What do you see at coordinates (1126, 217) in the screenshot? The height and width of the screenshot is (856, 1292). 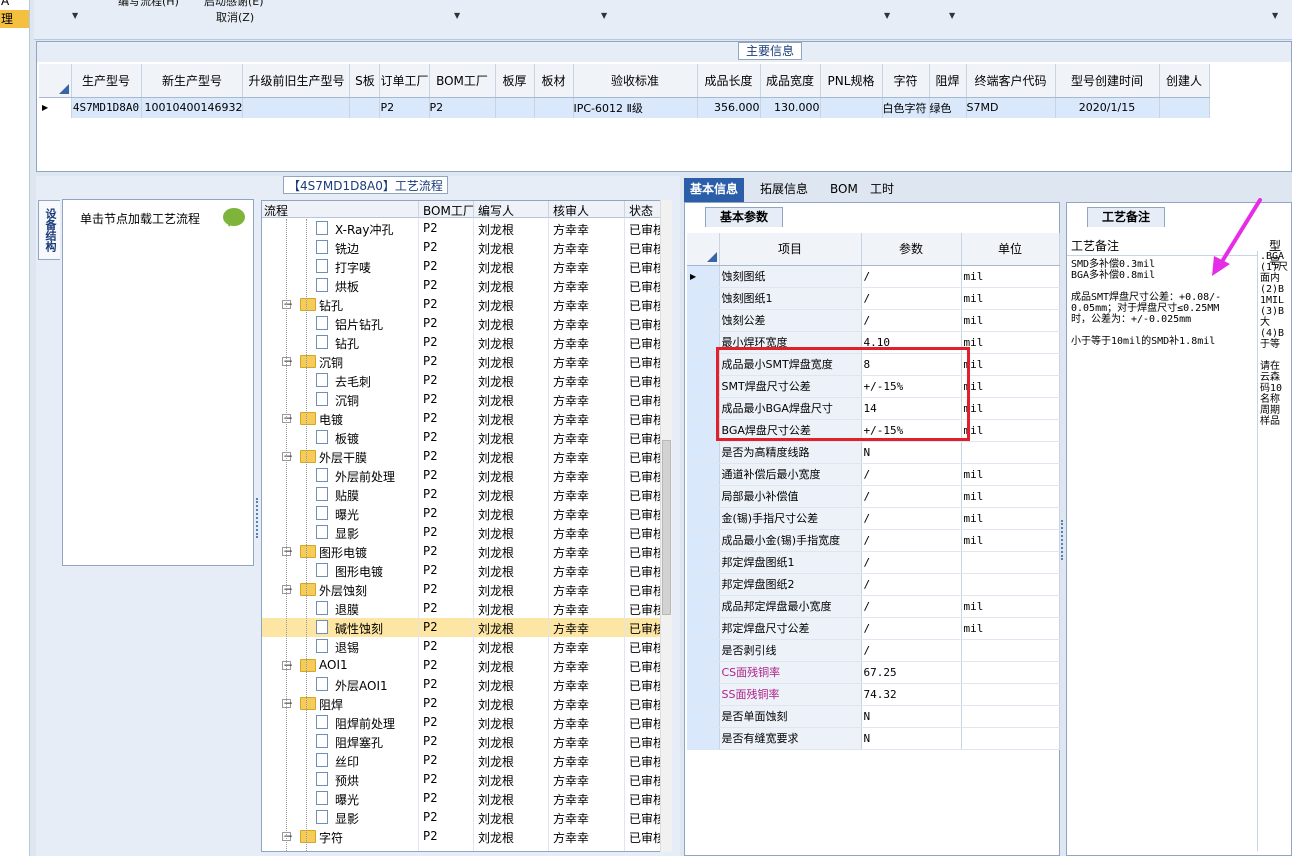 I see `tab-craft-notes: 工艺备注` at bounding box center [1126, 217].